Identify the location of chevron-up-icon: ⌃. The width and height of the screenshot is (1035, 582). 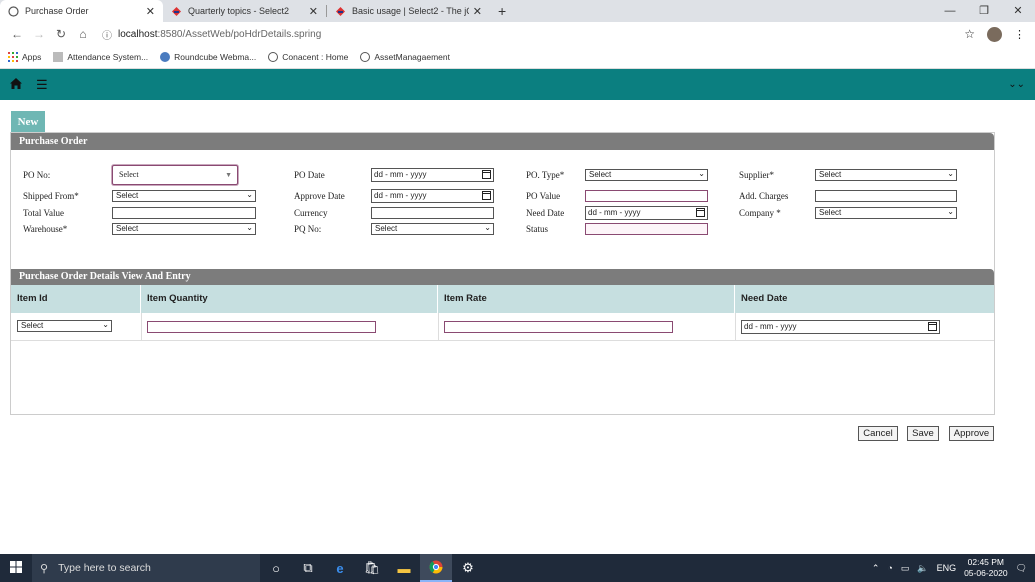
(876, 568).